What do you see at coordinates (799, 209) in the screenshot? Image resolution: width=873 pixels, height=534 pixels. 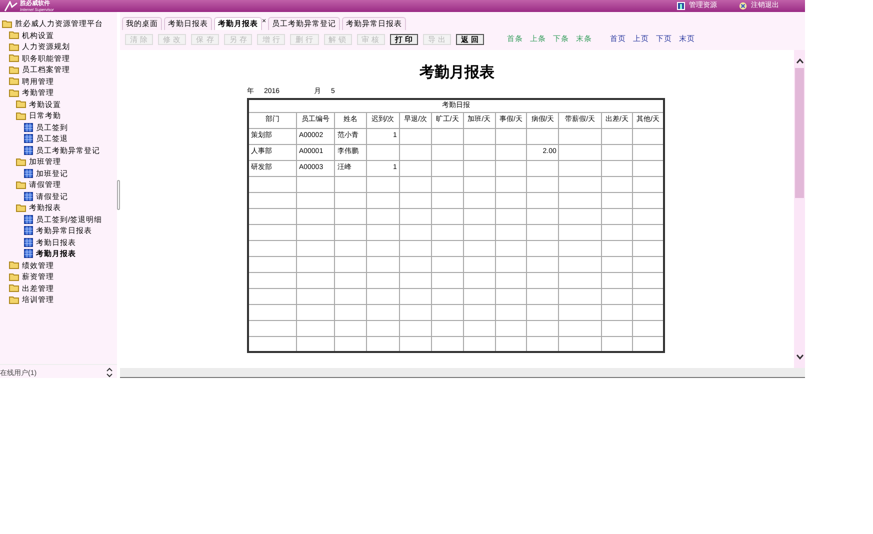 I see `vertical-scrollbar` at bounding box center [799, 209].